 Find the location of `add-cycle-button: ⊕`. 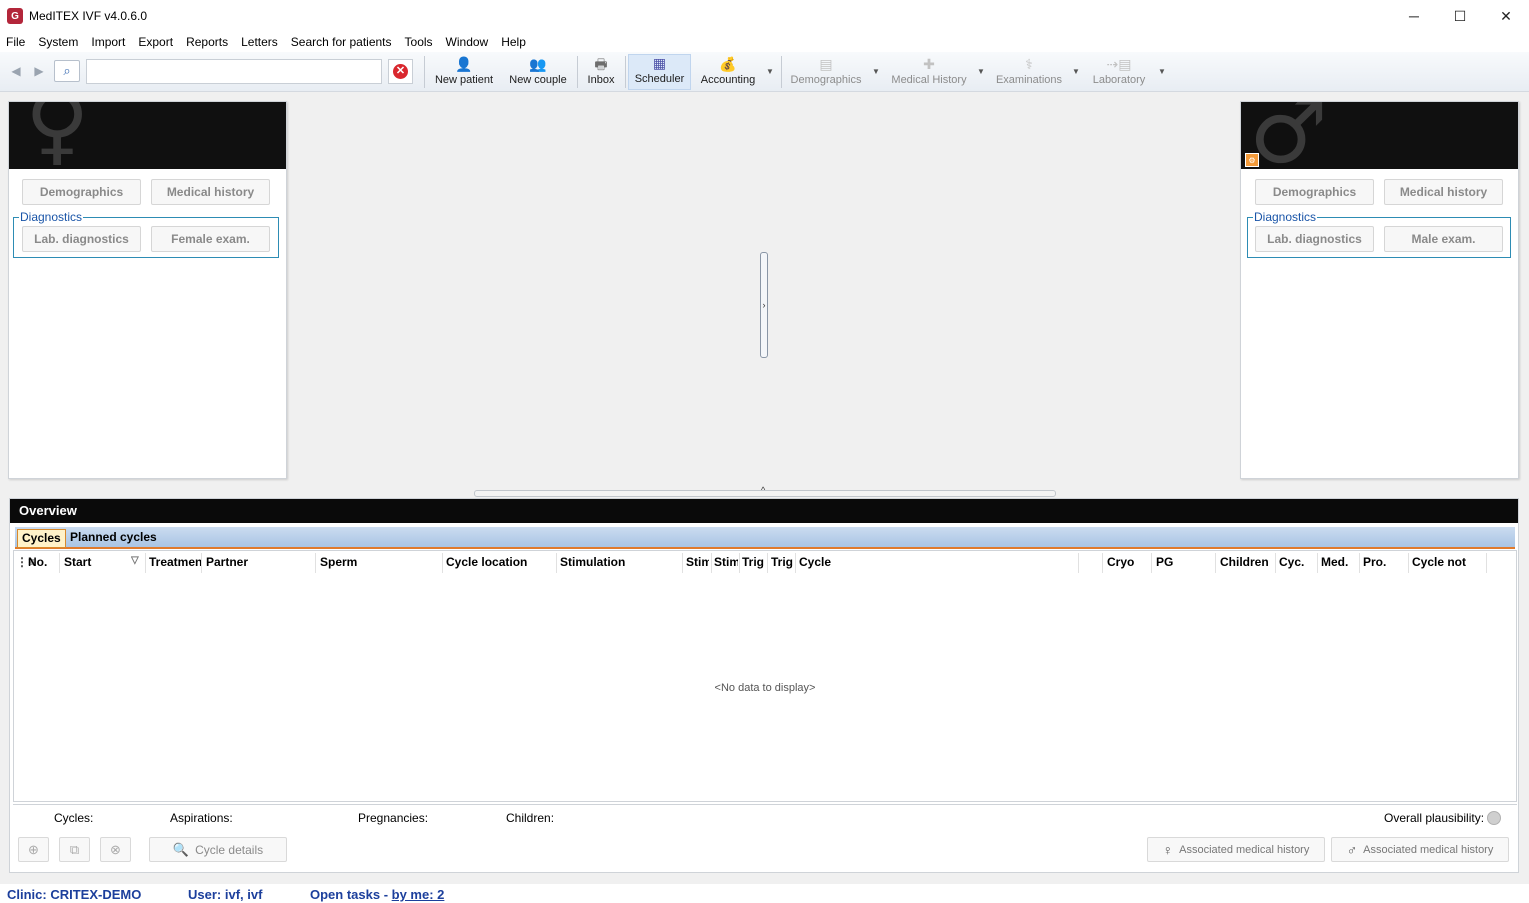

add-cycle-button: ⊕ is located at coordinates (33, 849).